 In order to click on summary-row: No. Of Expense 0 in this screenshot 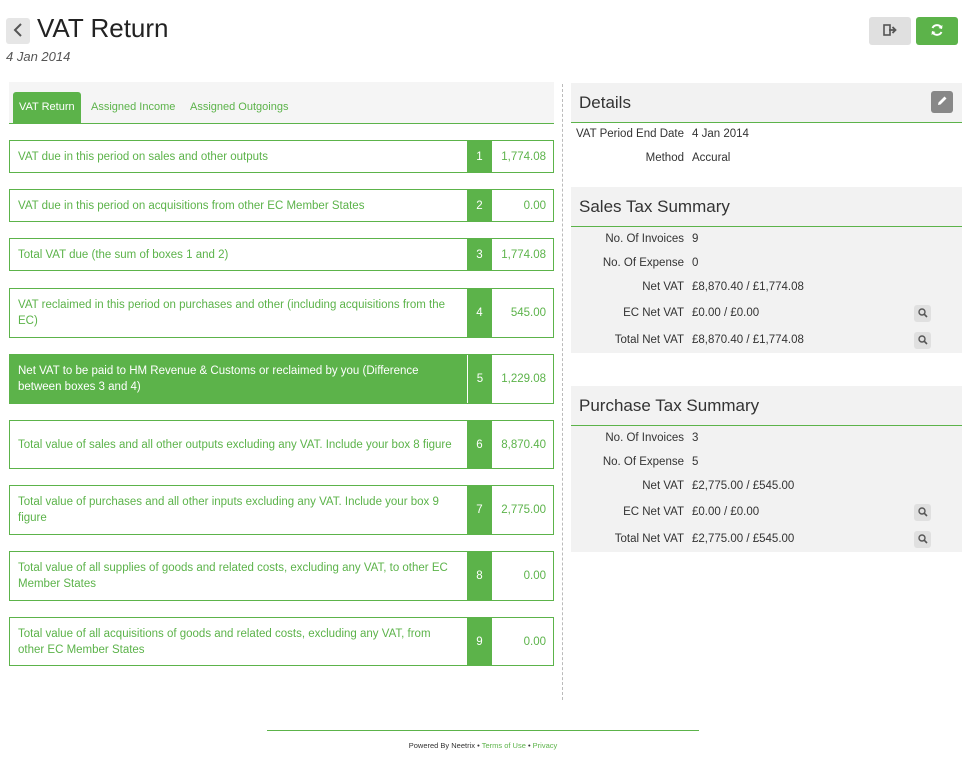, I will do `click(766, 264)`.